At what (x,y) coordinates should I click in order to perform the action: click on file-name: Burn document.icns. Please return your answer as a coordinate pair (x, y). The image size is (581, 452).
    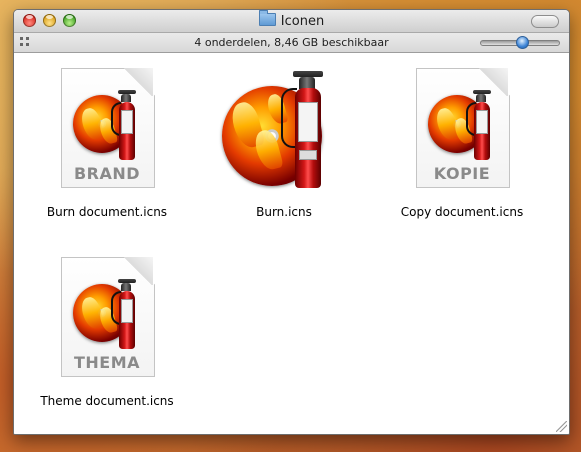
    Looking at the image, I should click on (107, 212).